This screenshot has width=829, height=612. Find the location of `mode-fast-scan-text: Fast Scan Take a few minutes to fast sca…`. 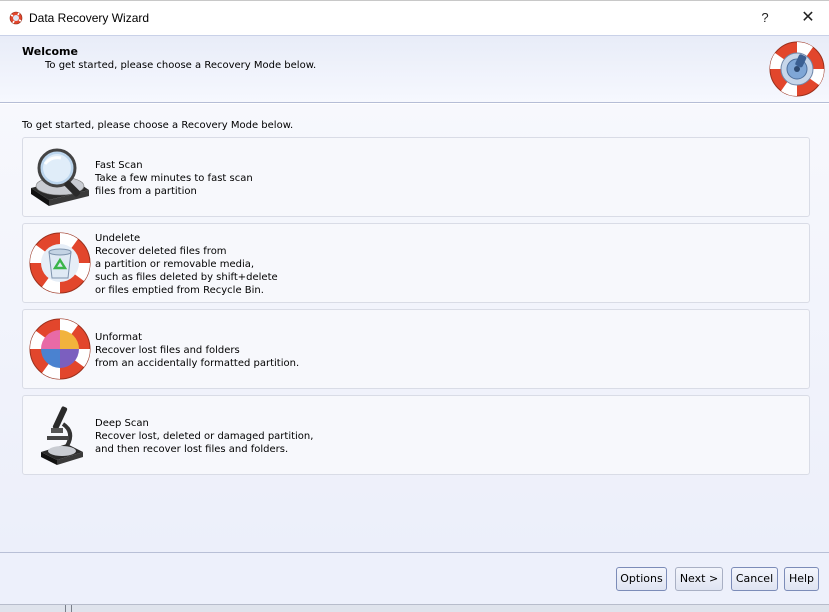

mode-fast-scan-text: Fast Scan Take a few minutes to fast sca… is located at coordinates (174, 178).